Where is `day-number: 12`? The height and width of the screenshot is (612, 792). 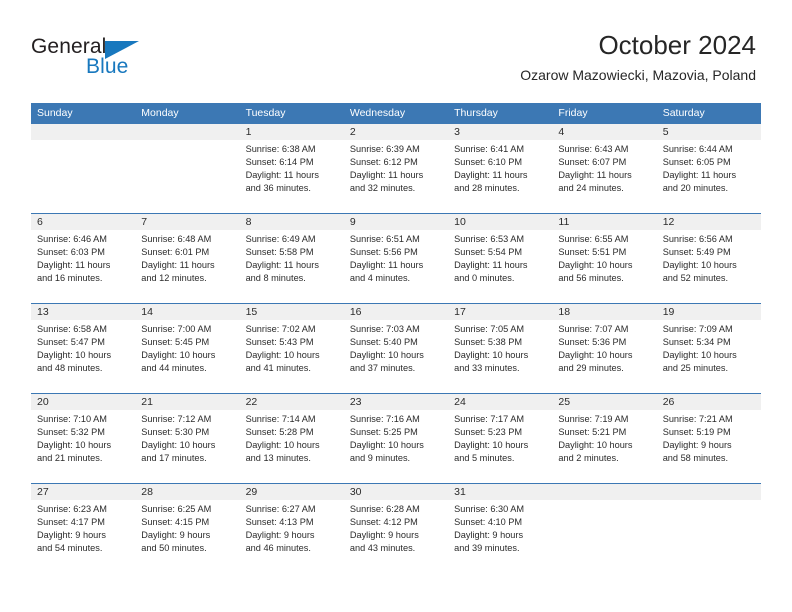
day-number: 12 is located at coordinates (709, 222).